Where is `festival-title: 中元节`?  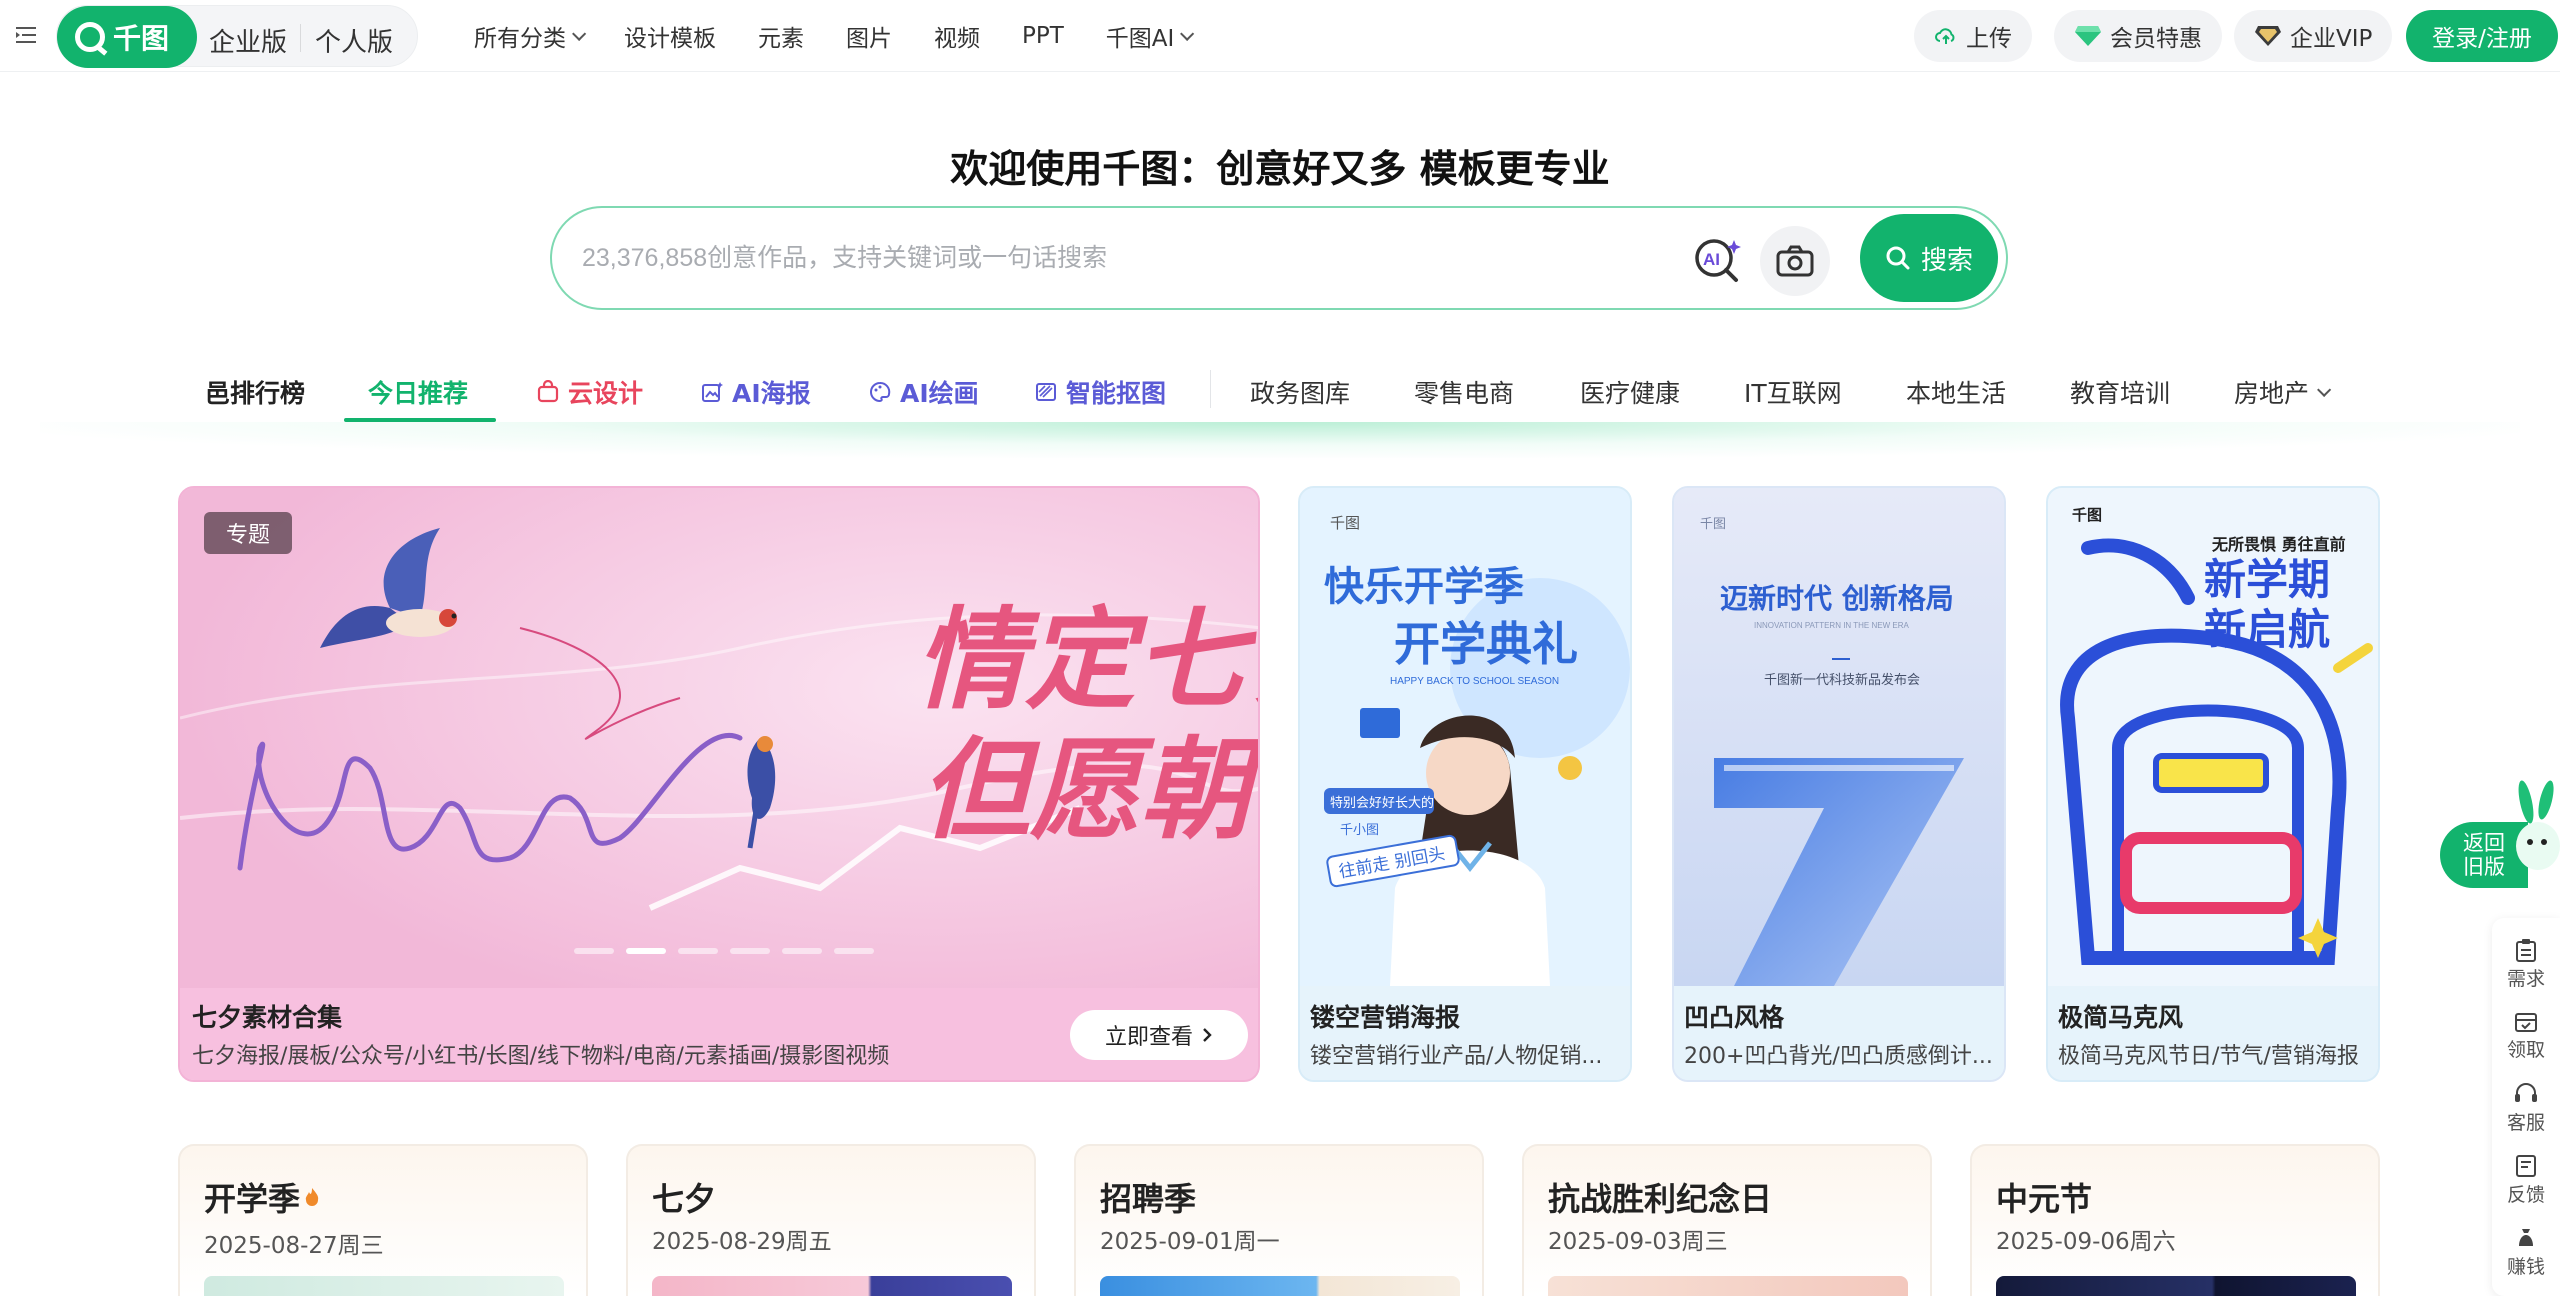
festival-title: 中元节 is located at coordinates (2044, 1199).